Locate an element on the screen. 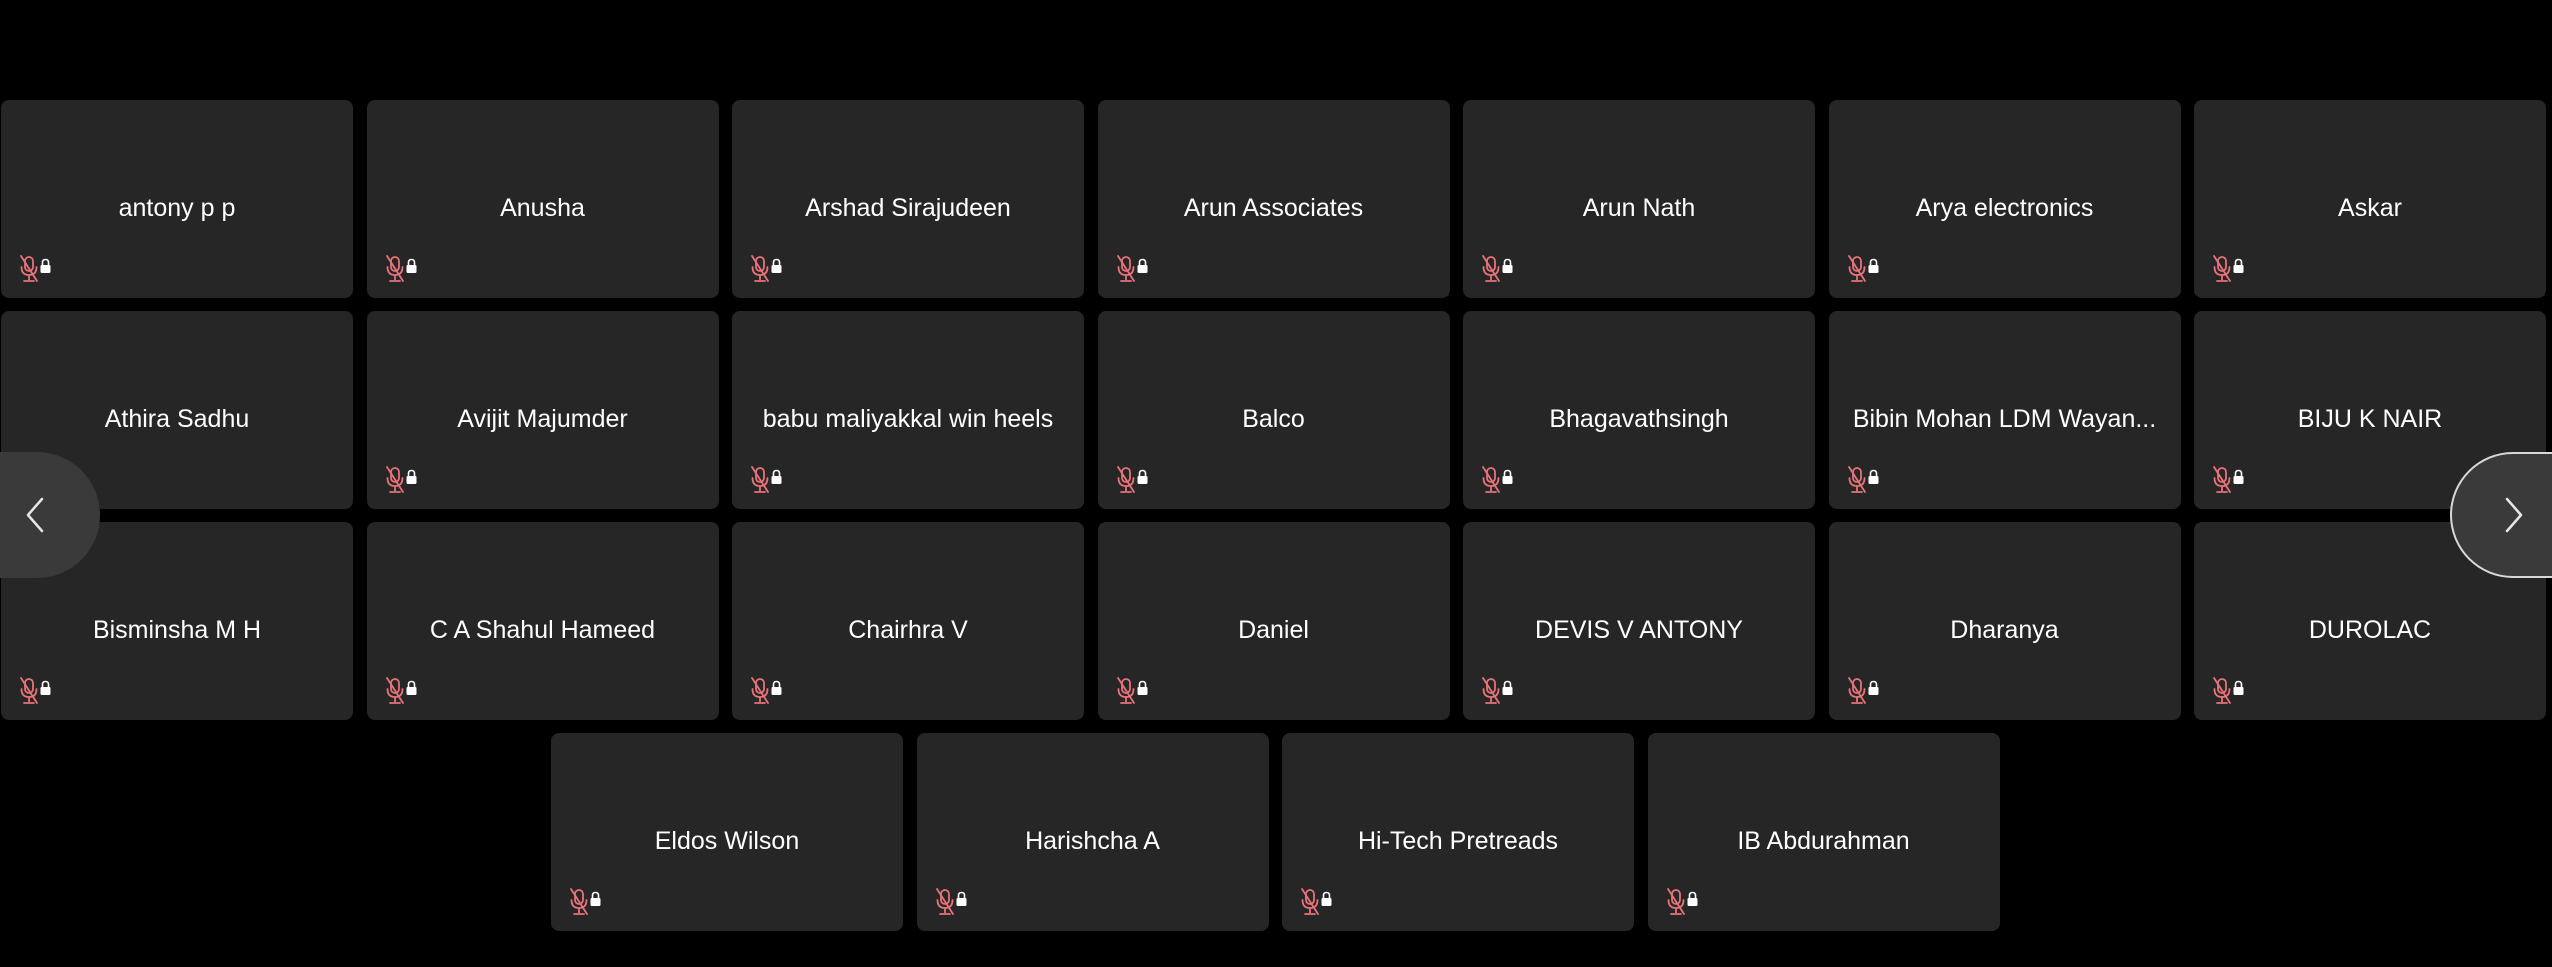  participant-tile: Harishcha A is located at coordinates (1092, 832).